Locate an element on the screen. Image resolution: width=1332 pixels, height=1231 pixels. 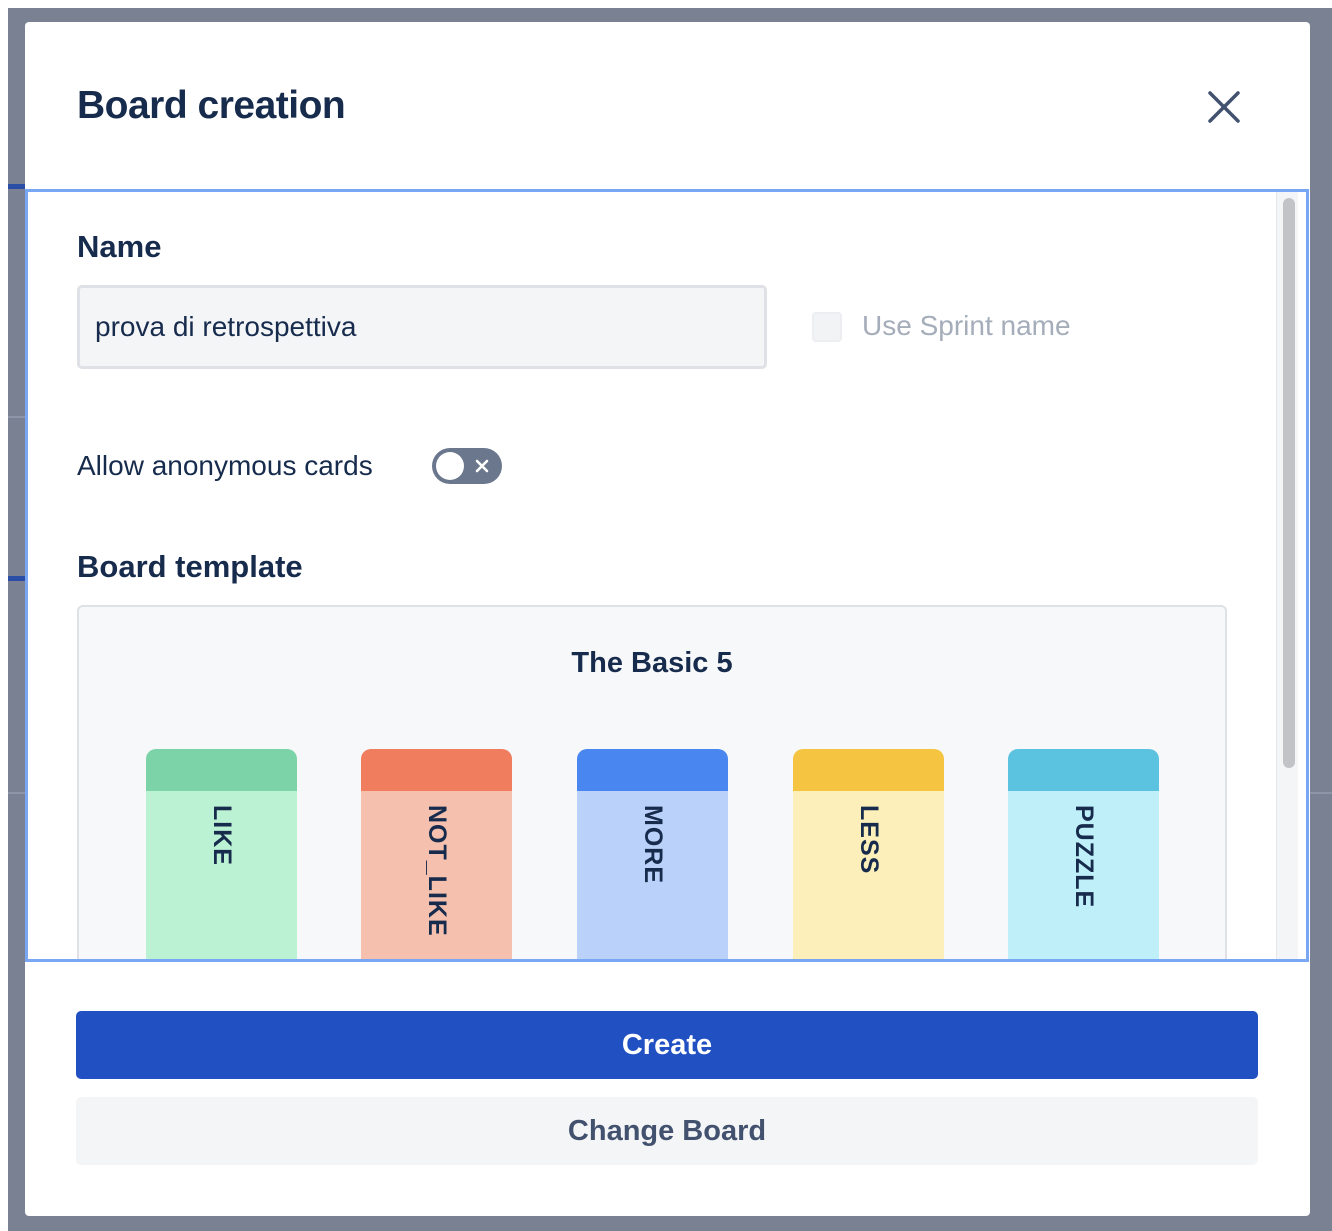
template-column: NOT_LIKE is located at coordinates (436, 854).